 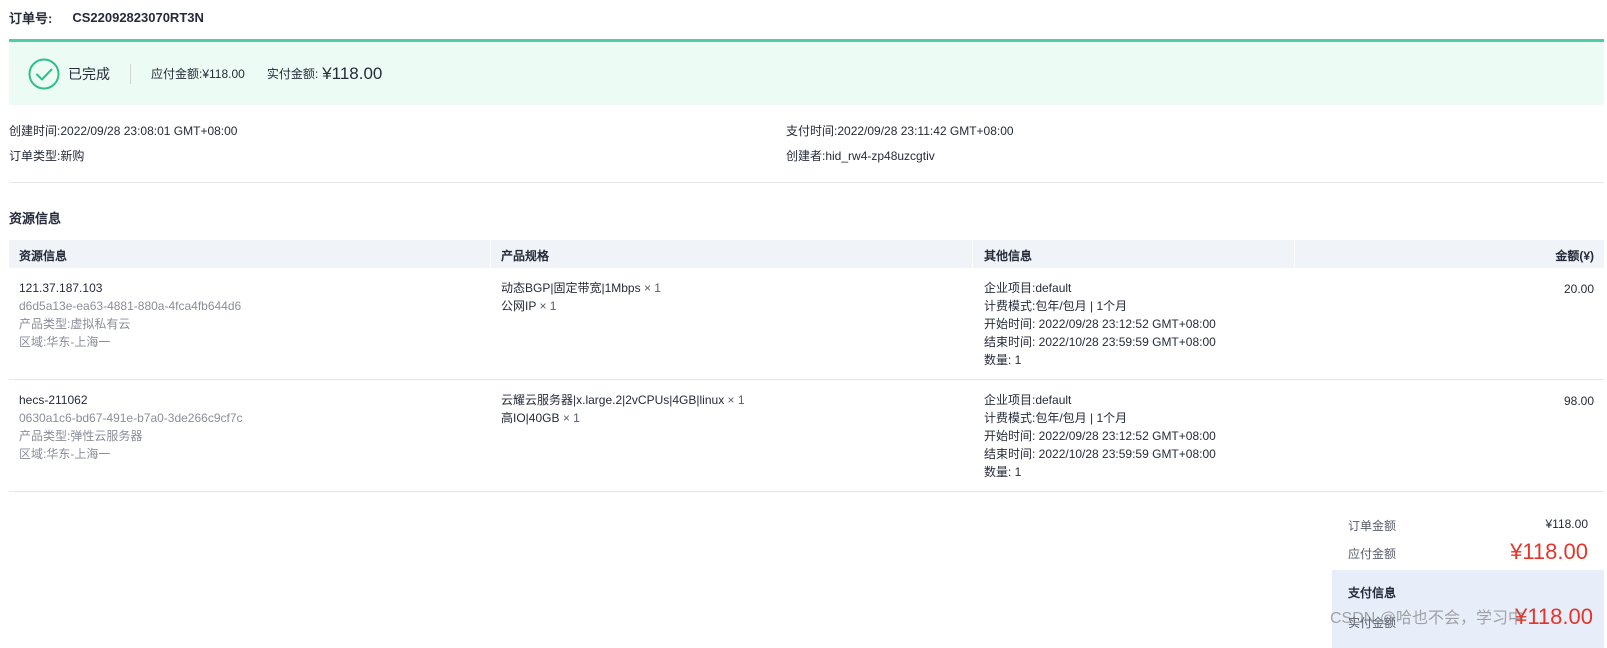 I want to click on pay-time: 支付时间:2022/09/28 23:11:42 GMT+08:00, so click(x=900, y=130).